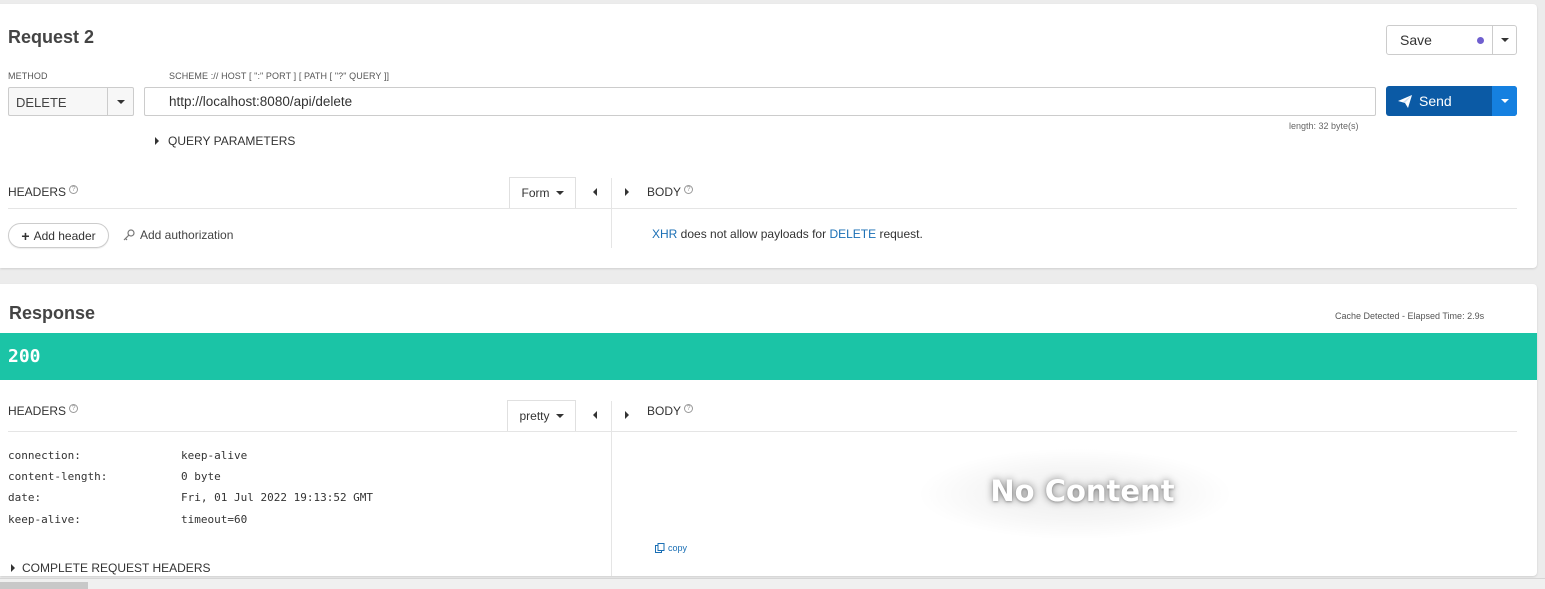 Image resolution: width=1545 pixels, height=589 pixels. I want to click on header-value: keep-alive, so click(214, 455).